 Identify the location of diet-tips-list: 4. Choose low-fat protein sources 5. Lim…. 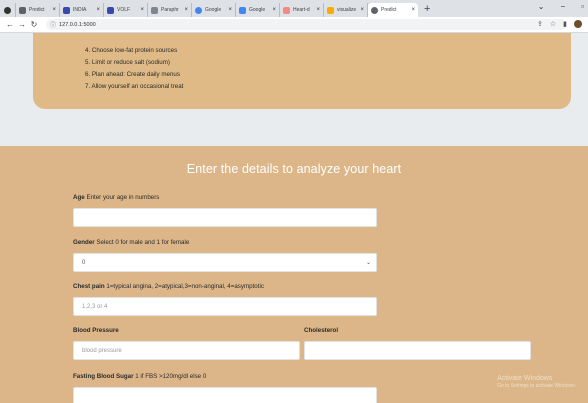
(328, 69).